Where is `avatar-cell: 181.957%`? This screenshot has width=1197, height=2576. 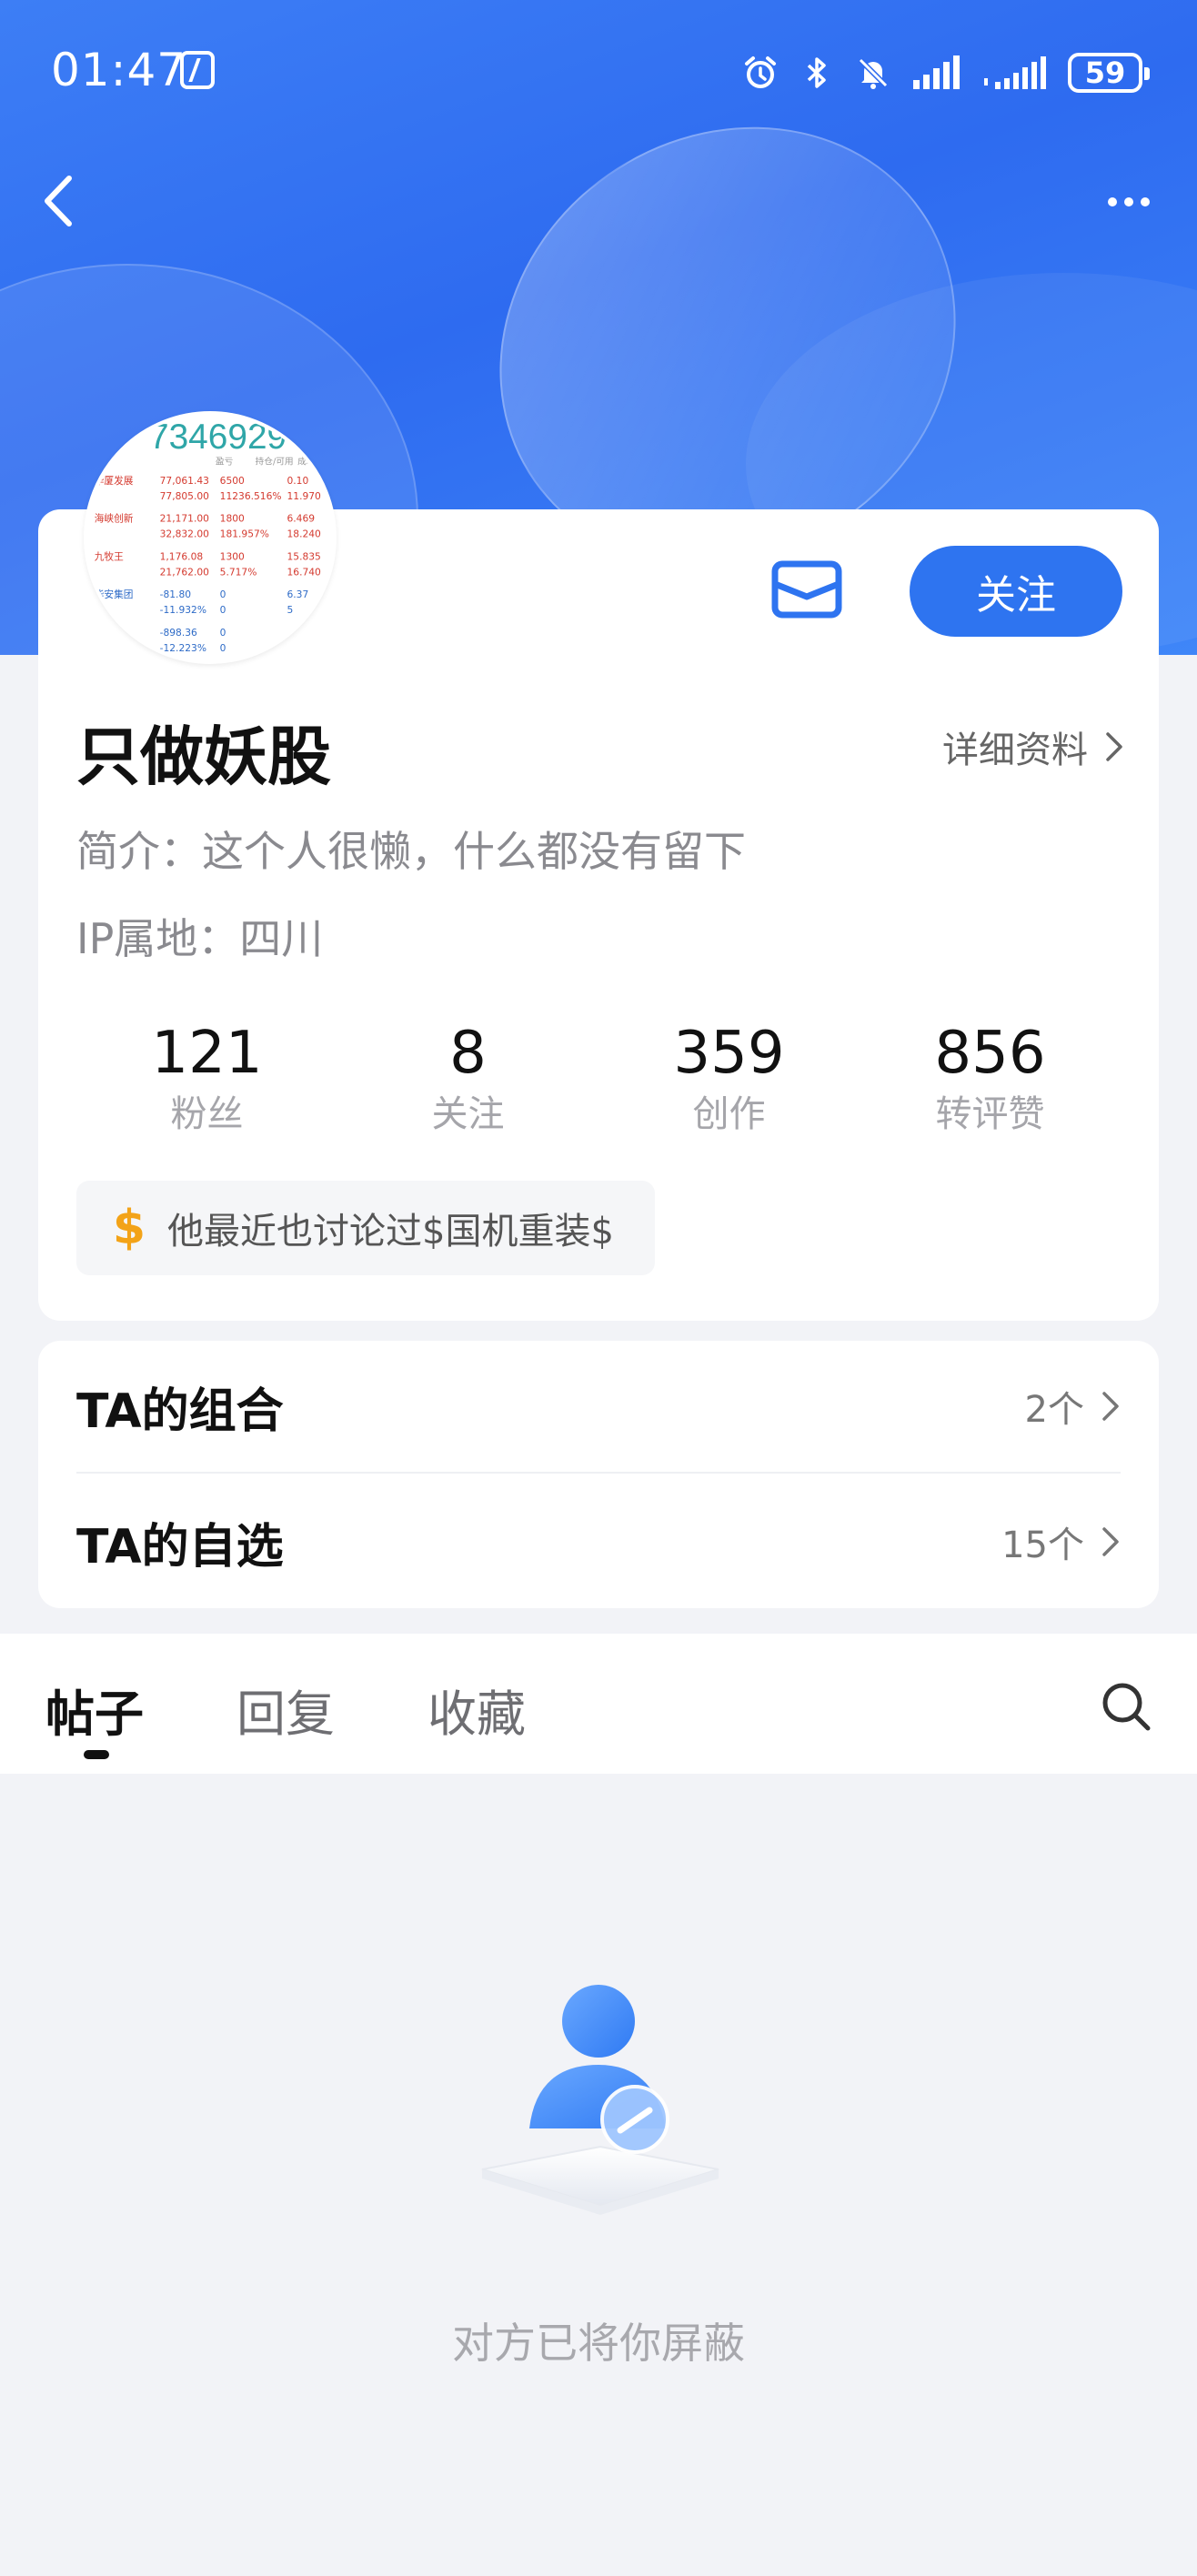 avatar-cell: 181.957% is located at coordinates (244, 534).